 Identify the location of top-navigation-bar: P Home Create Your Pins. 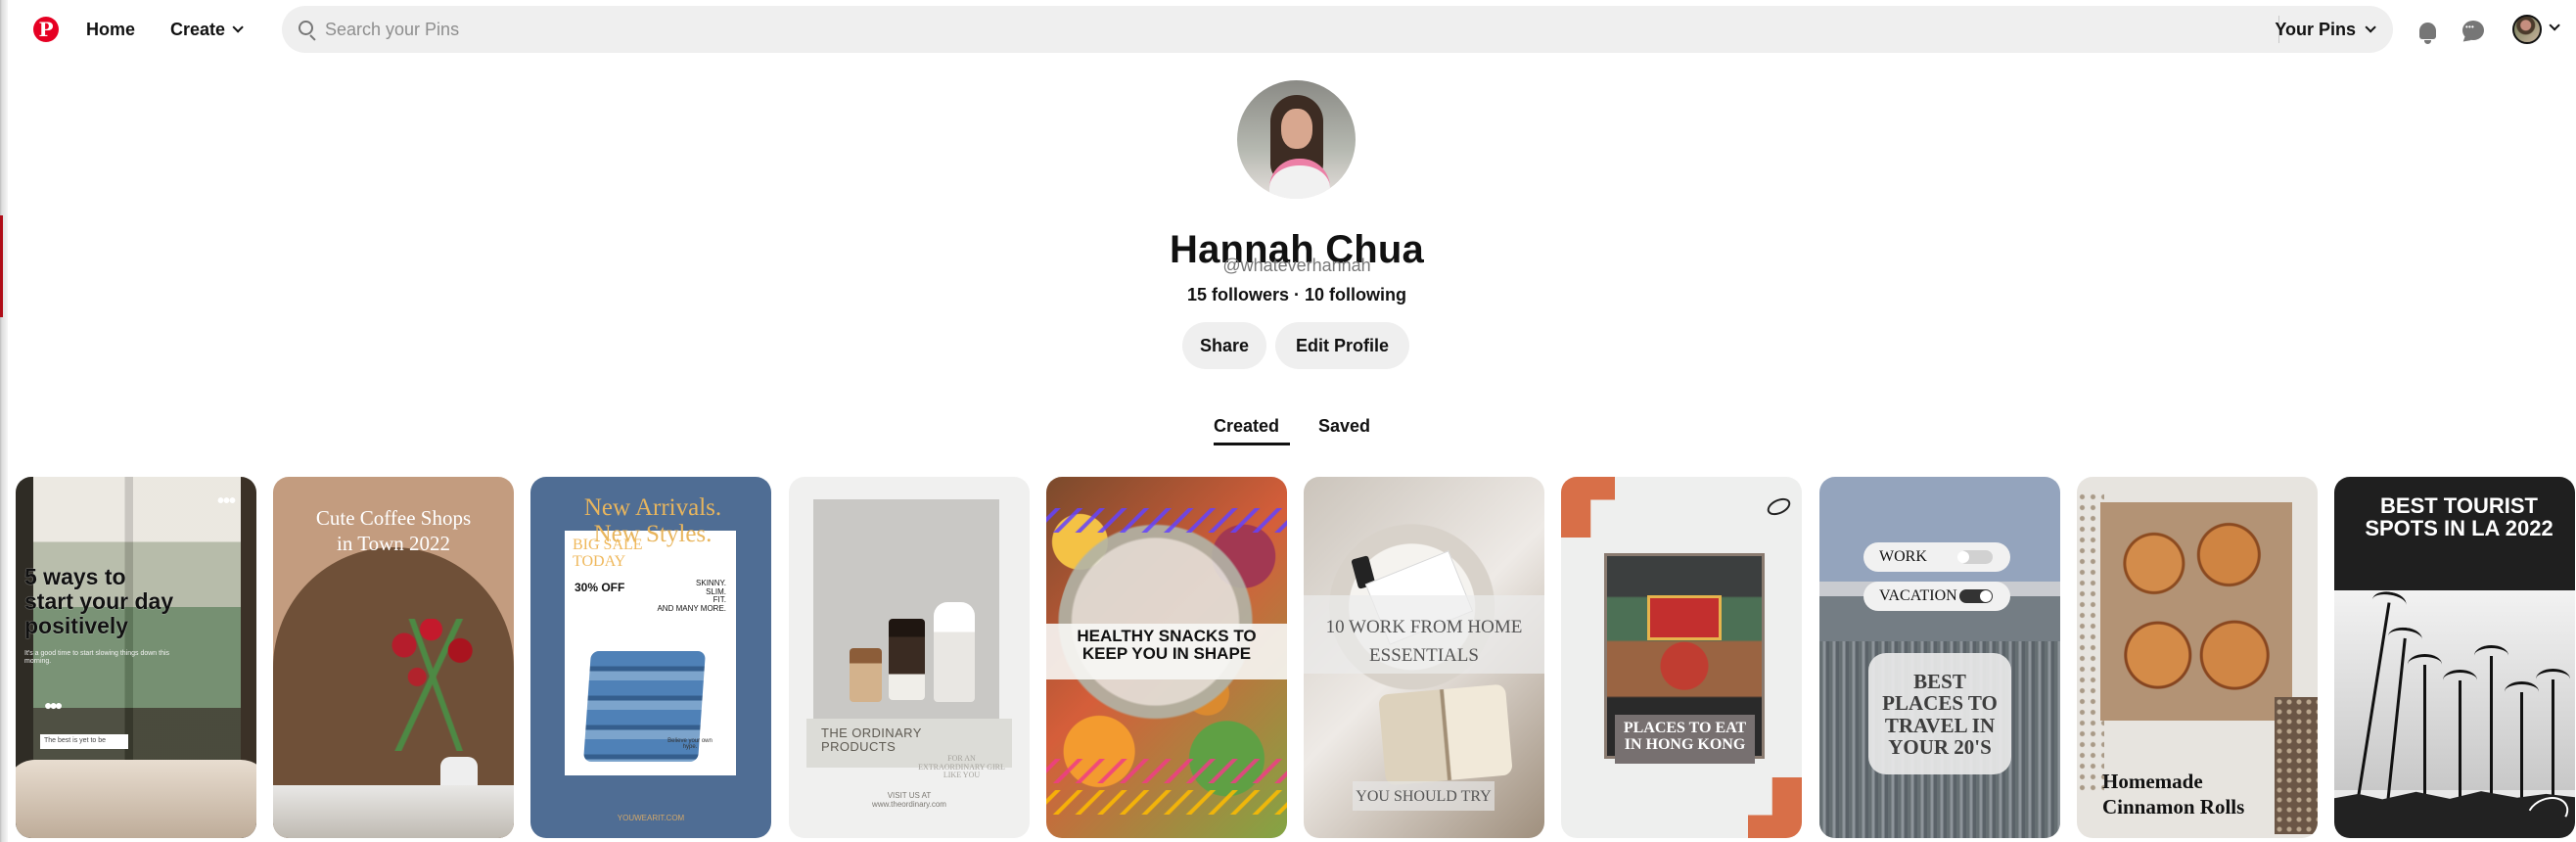
(1292, 30).